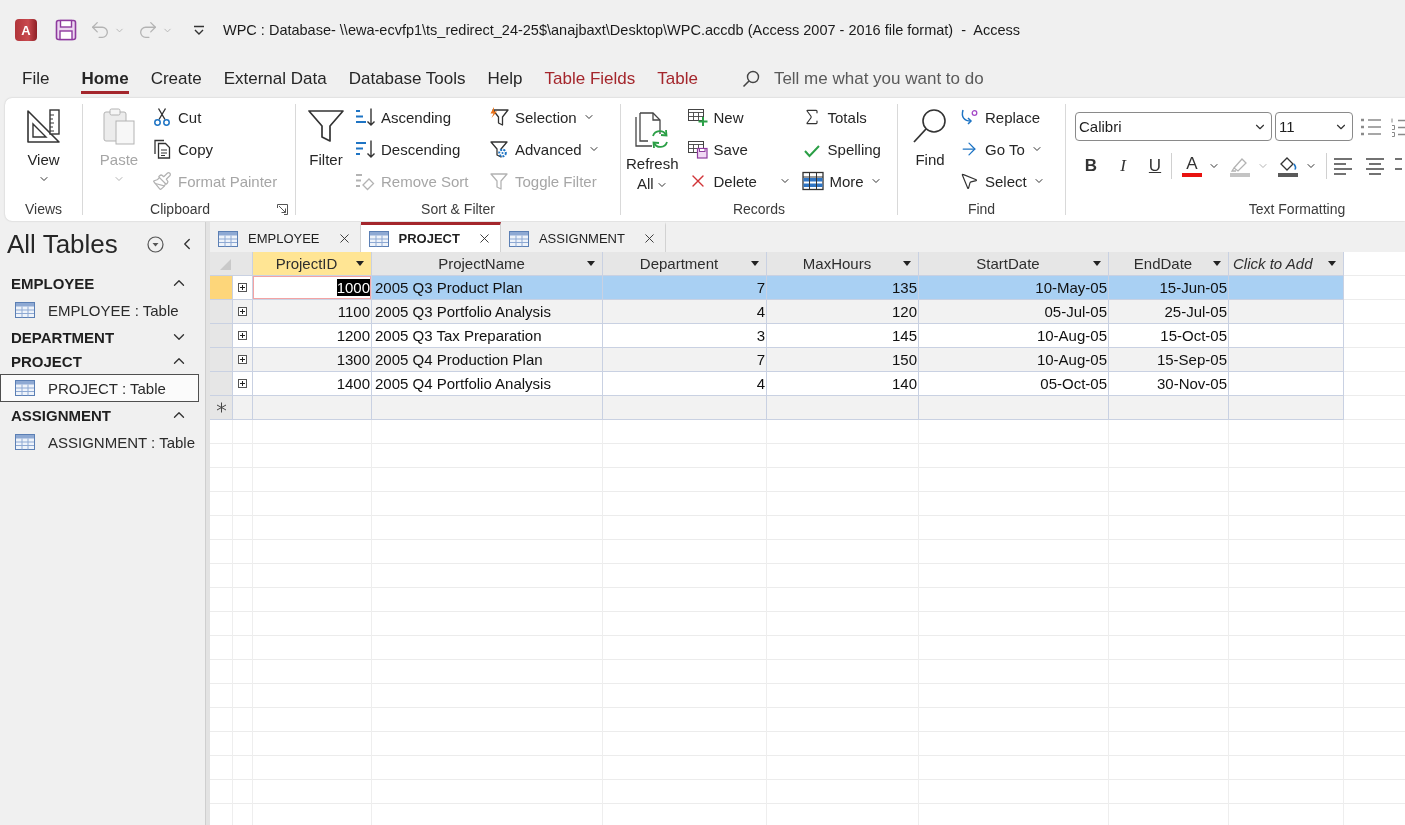  What do you see at coordinates (312, 288) in the screenshot?
I see `table-cell: 1000` at bounding box center [312, 288].